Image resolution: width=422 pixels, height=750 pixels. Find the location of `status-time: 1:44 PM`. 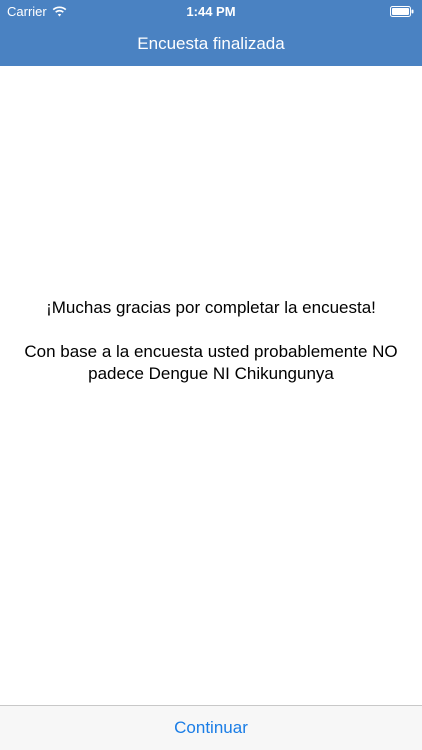

status-time: 1:44 PM is located at coordinates (211, 11).